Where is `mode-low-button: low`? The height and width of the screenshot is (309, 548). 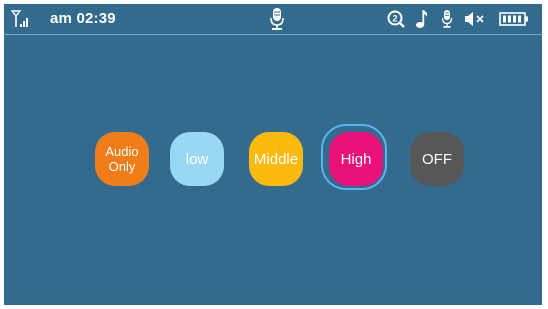
mode-low-button: low is located at coordinates (197, 159).